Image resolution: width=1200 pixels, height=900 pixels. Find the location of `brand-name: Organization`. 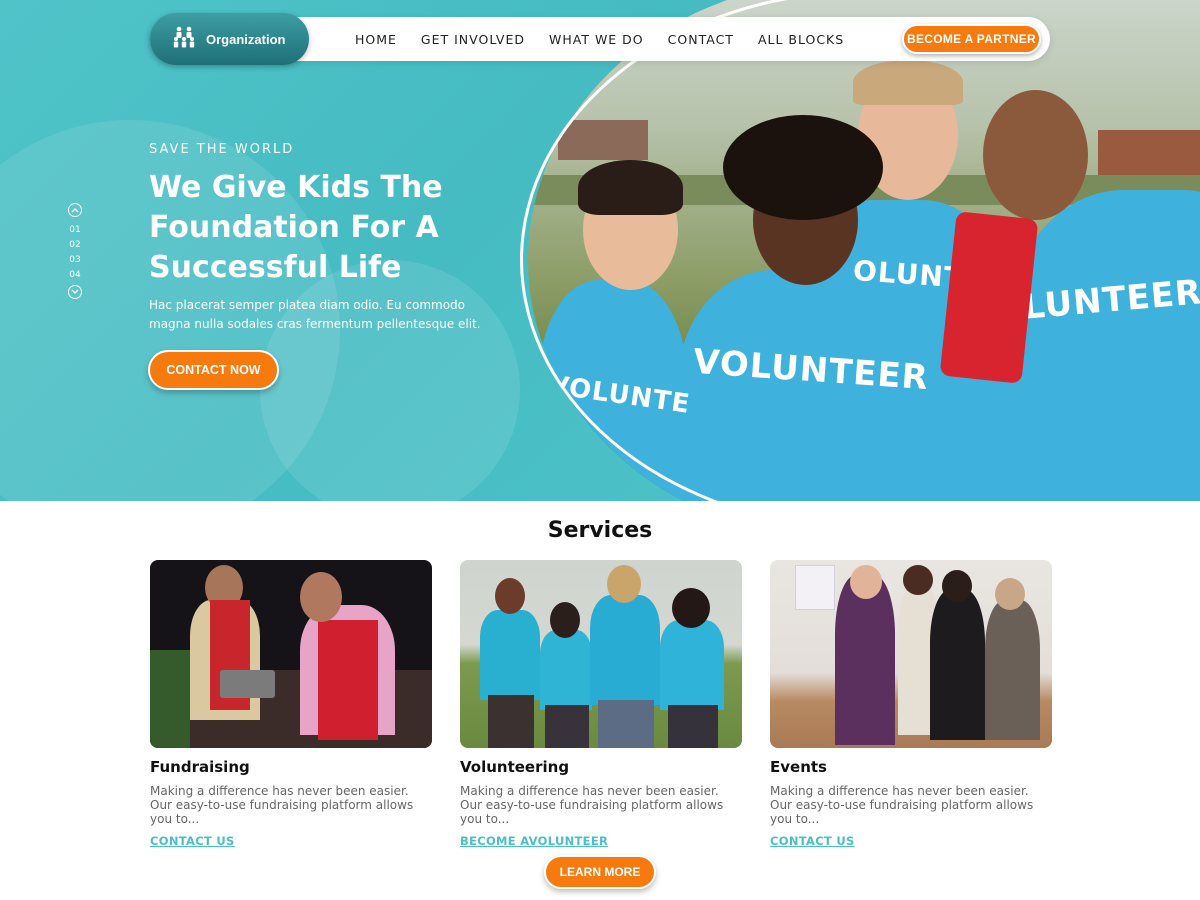

brand-name: Organization is located at coordinates (246, 39).